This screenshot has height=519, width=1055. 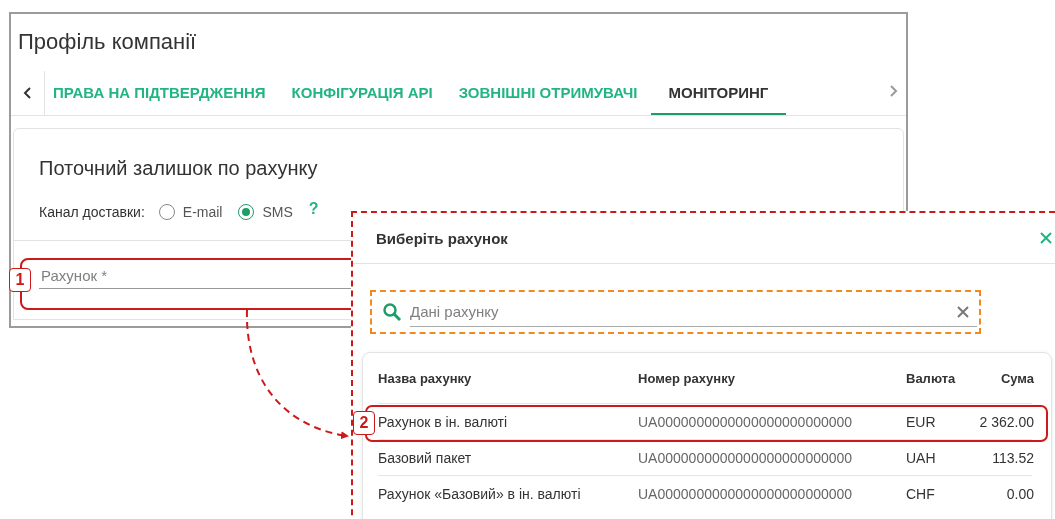 What do you see at coordinates (548, 93) in the screenshot?
I see `tab: ЗОВНІШНІ ОТРИМУВАЧІ` at bounding box center [548, 93].